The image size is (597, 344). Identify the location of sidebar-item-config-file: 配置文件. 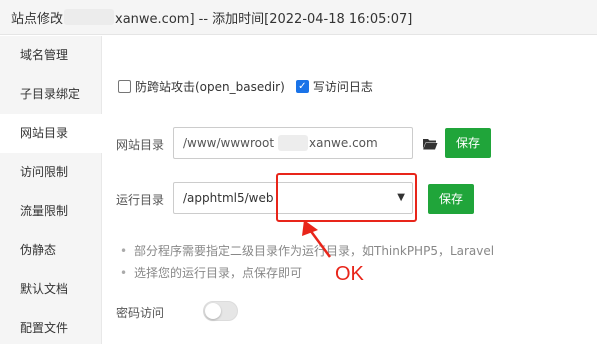
(50, 326).